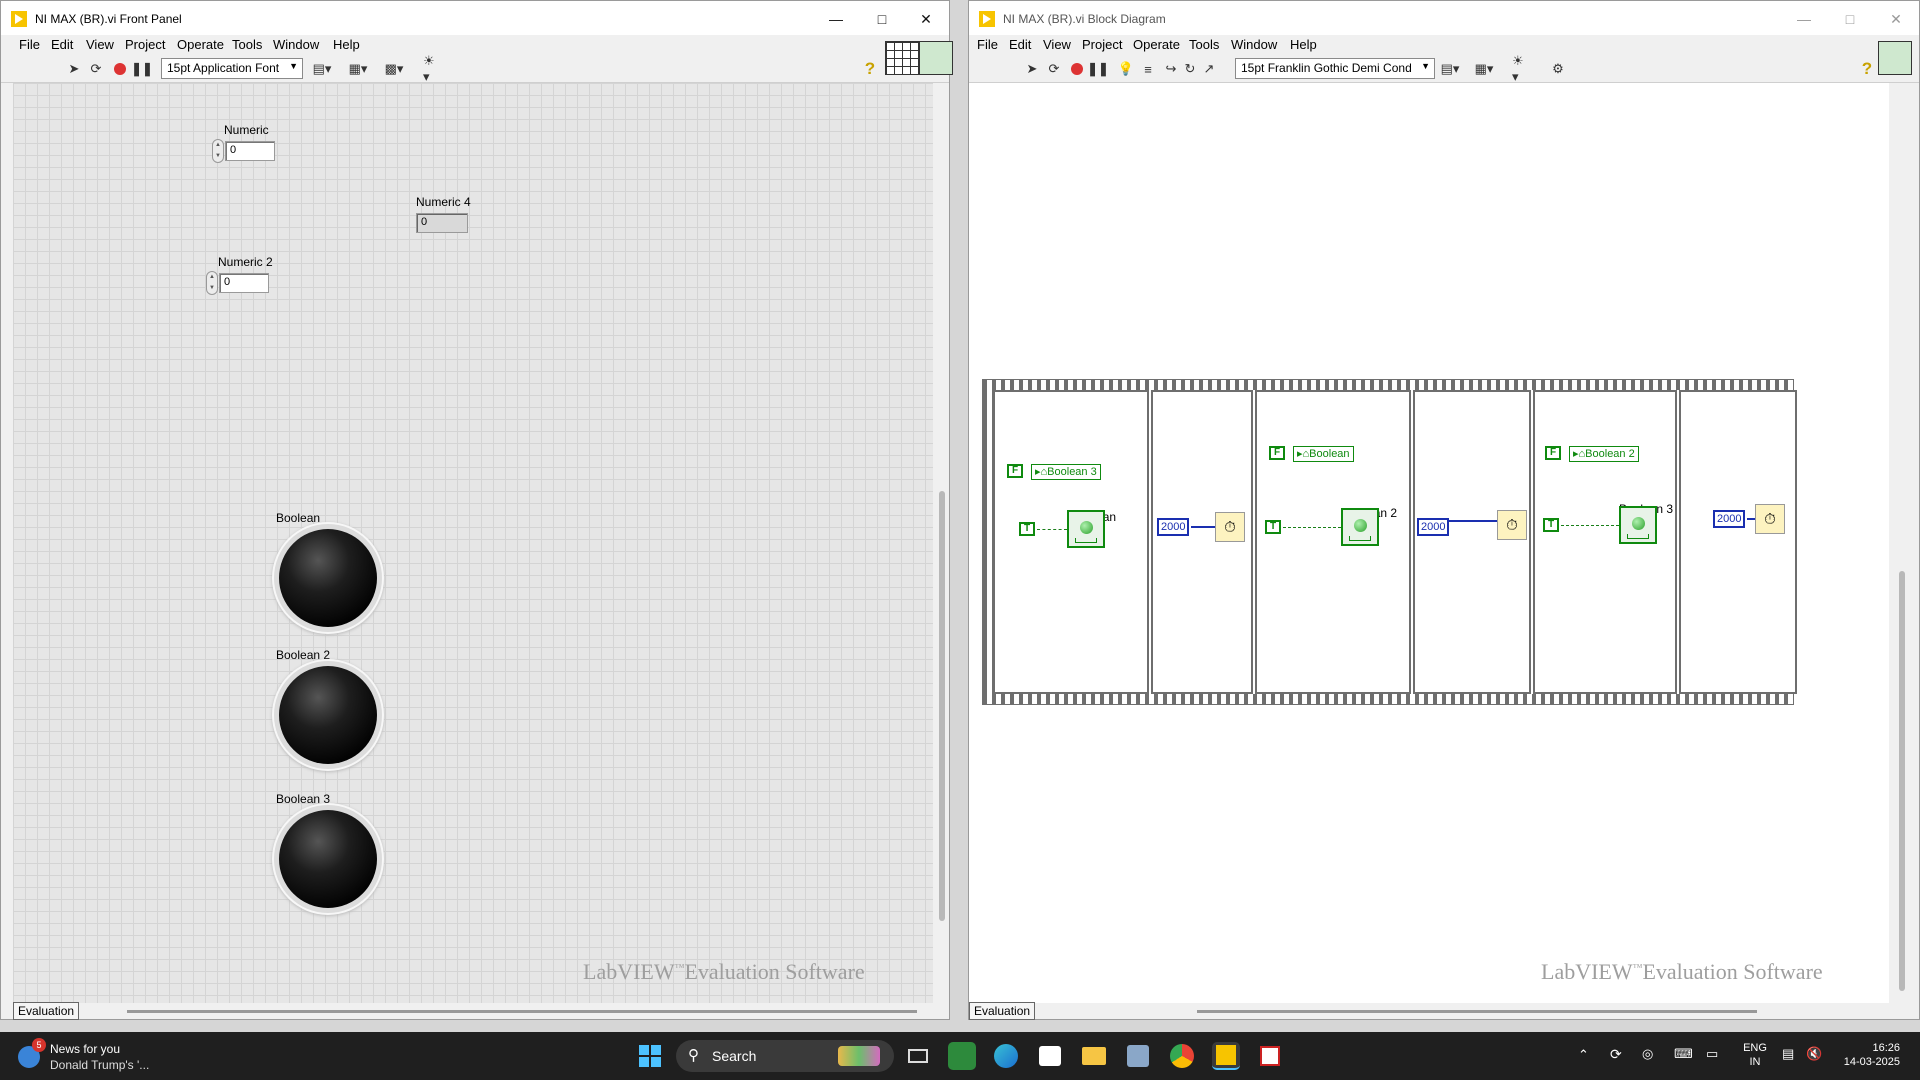 The image size is (1920, 1080). What do you see at coordinates (328, 578) in the screenshot?
I see `boolean-led` at bounding box center [328, 578].